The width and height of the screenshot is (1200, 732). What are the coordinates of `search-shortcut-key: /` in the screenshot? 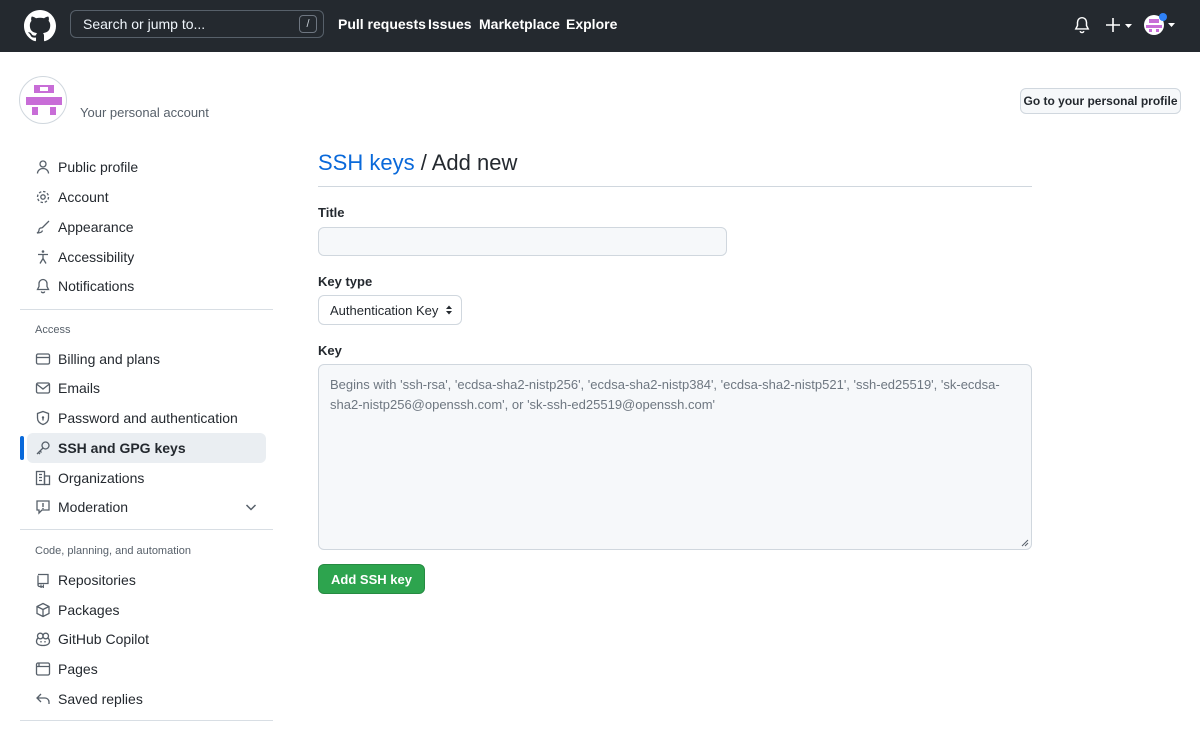 It's located at (308, 24).